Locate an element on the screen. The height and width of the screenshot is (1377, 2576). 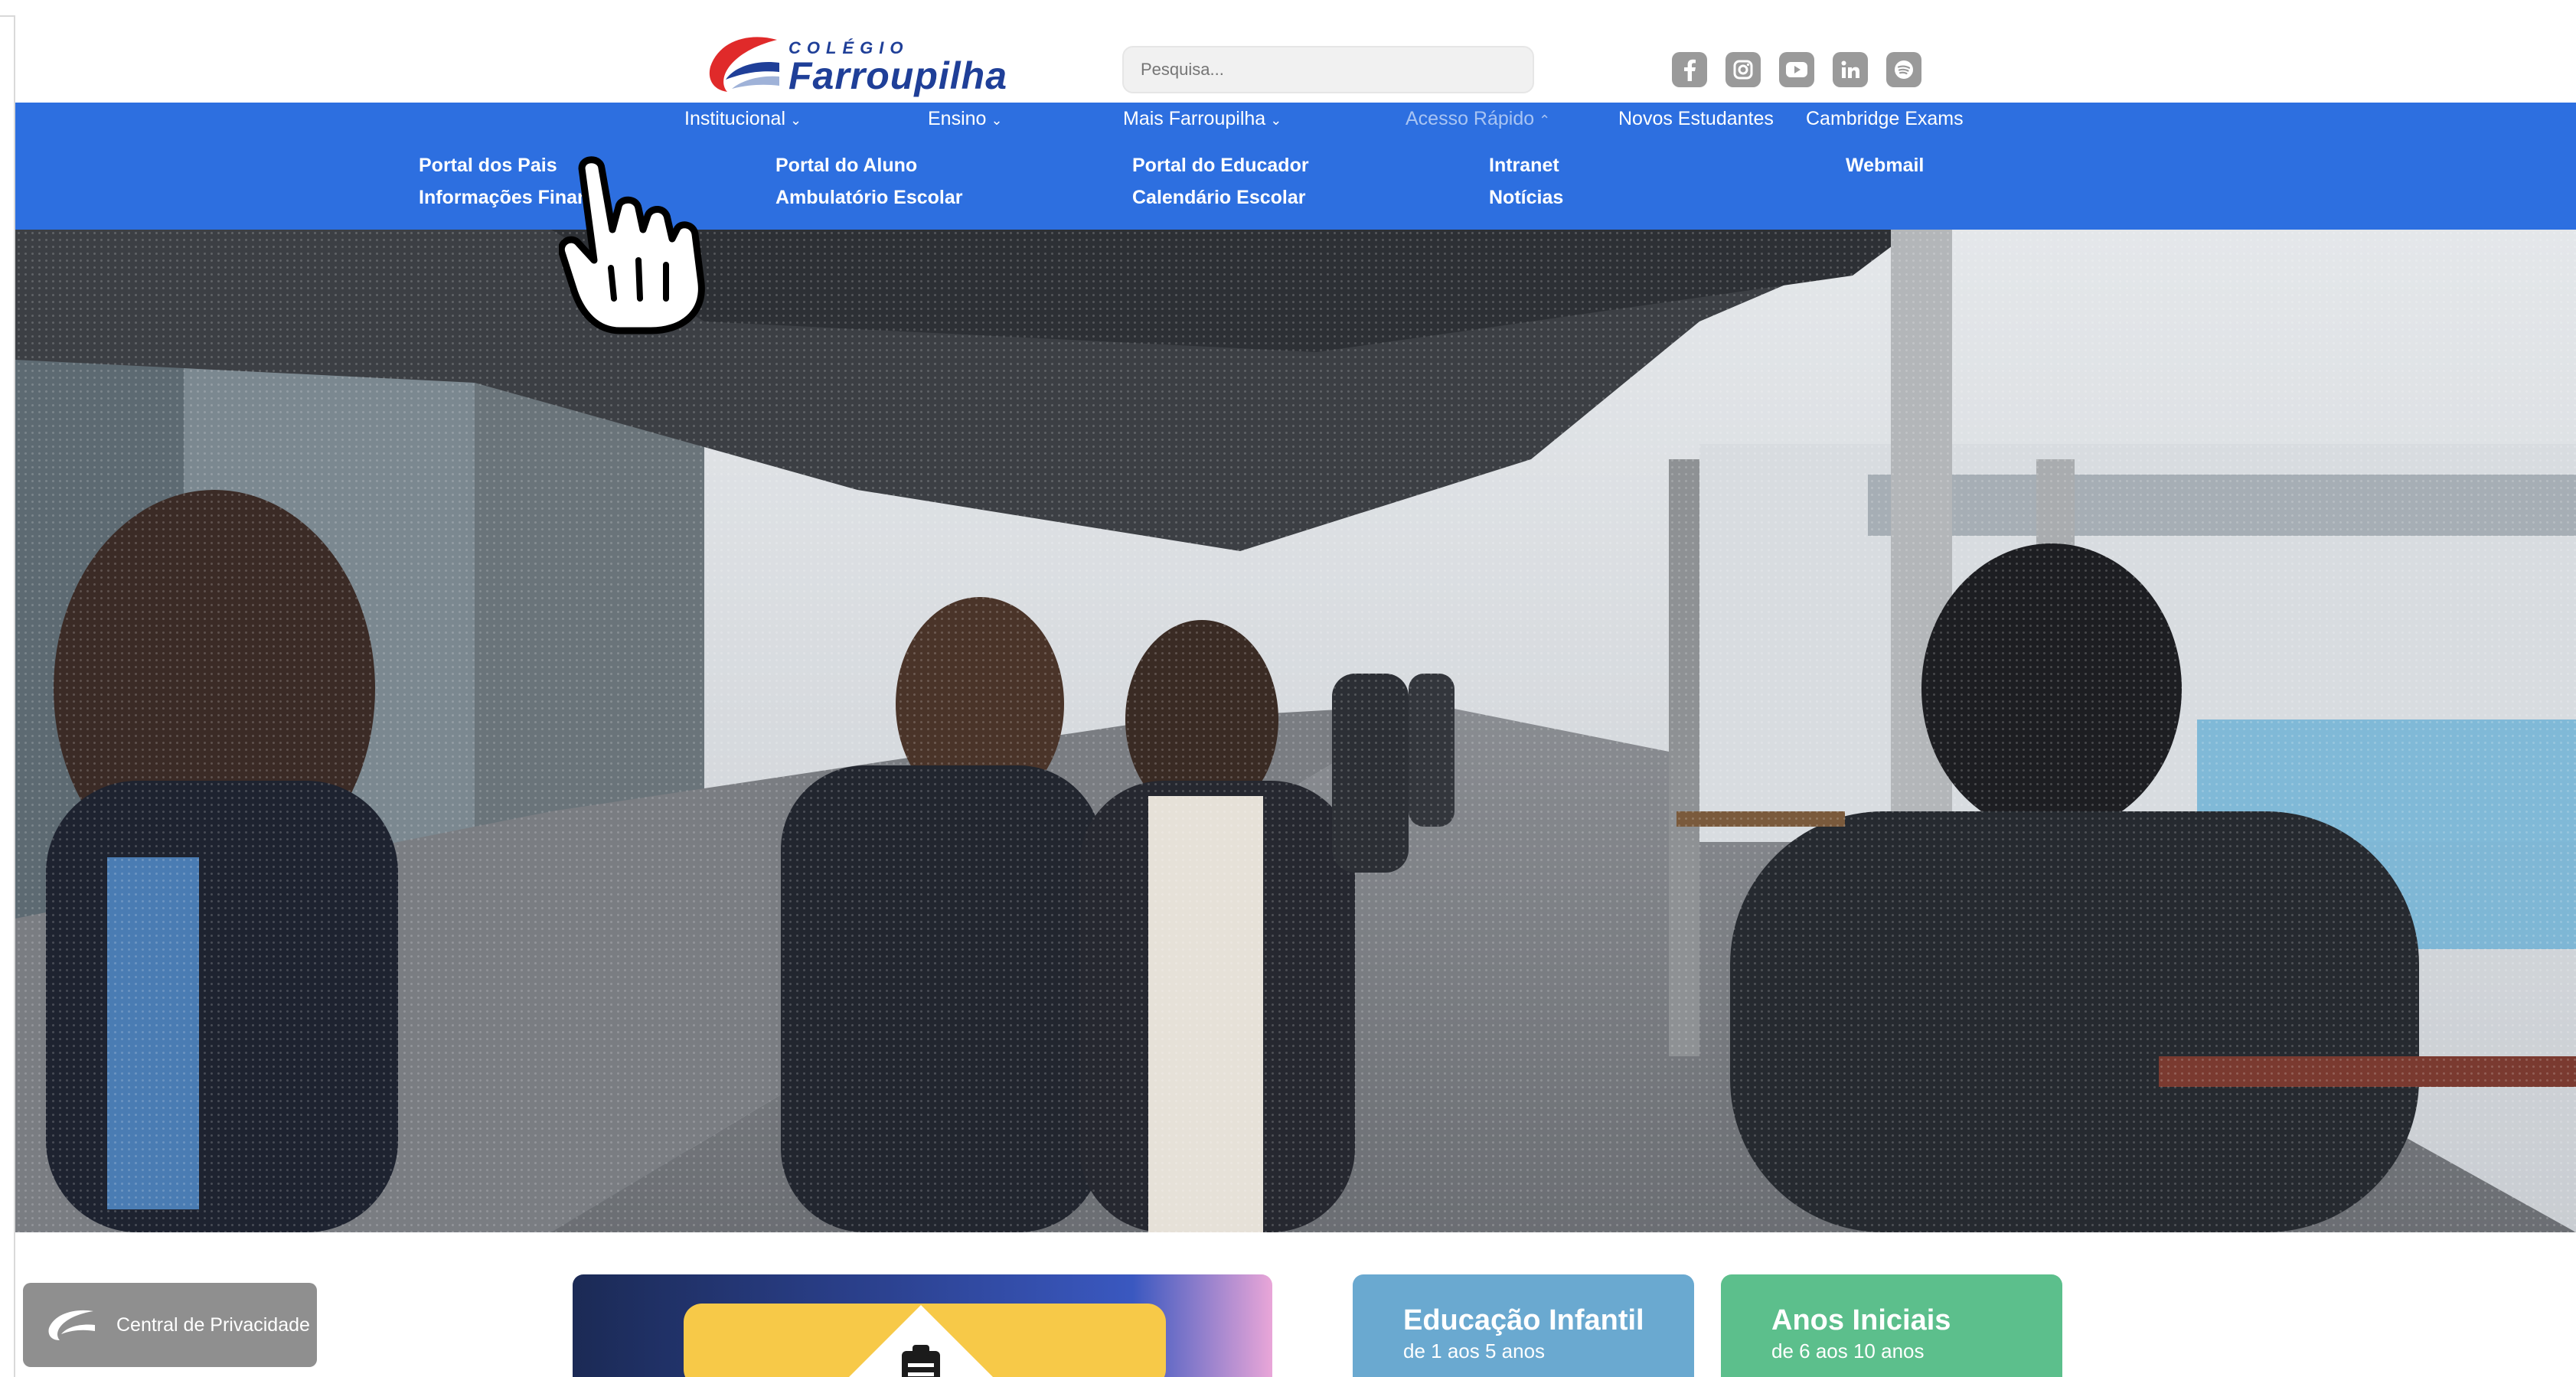
card-educacao-infantil: Educação Infantil de 1 aos 5 anos is located at coordinates (1523, 1325).